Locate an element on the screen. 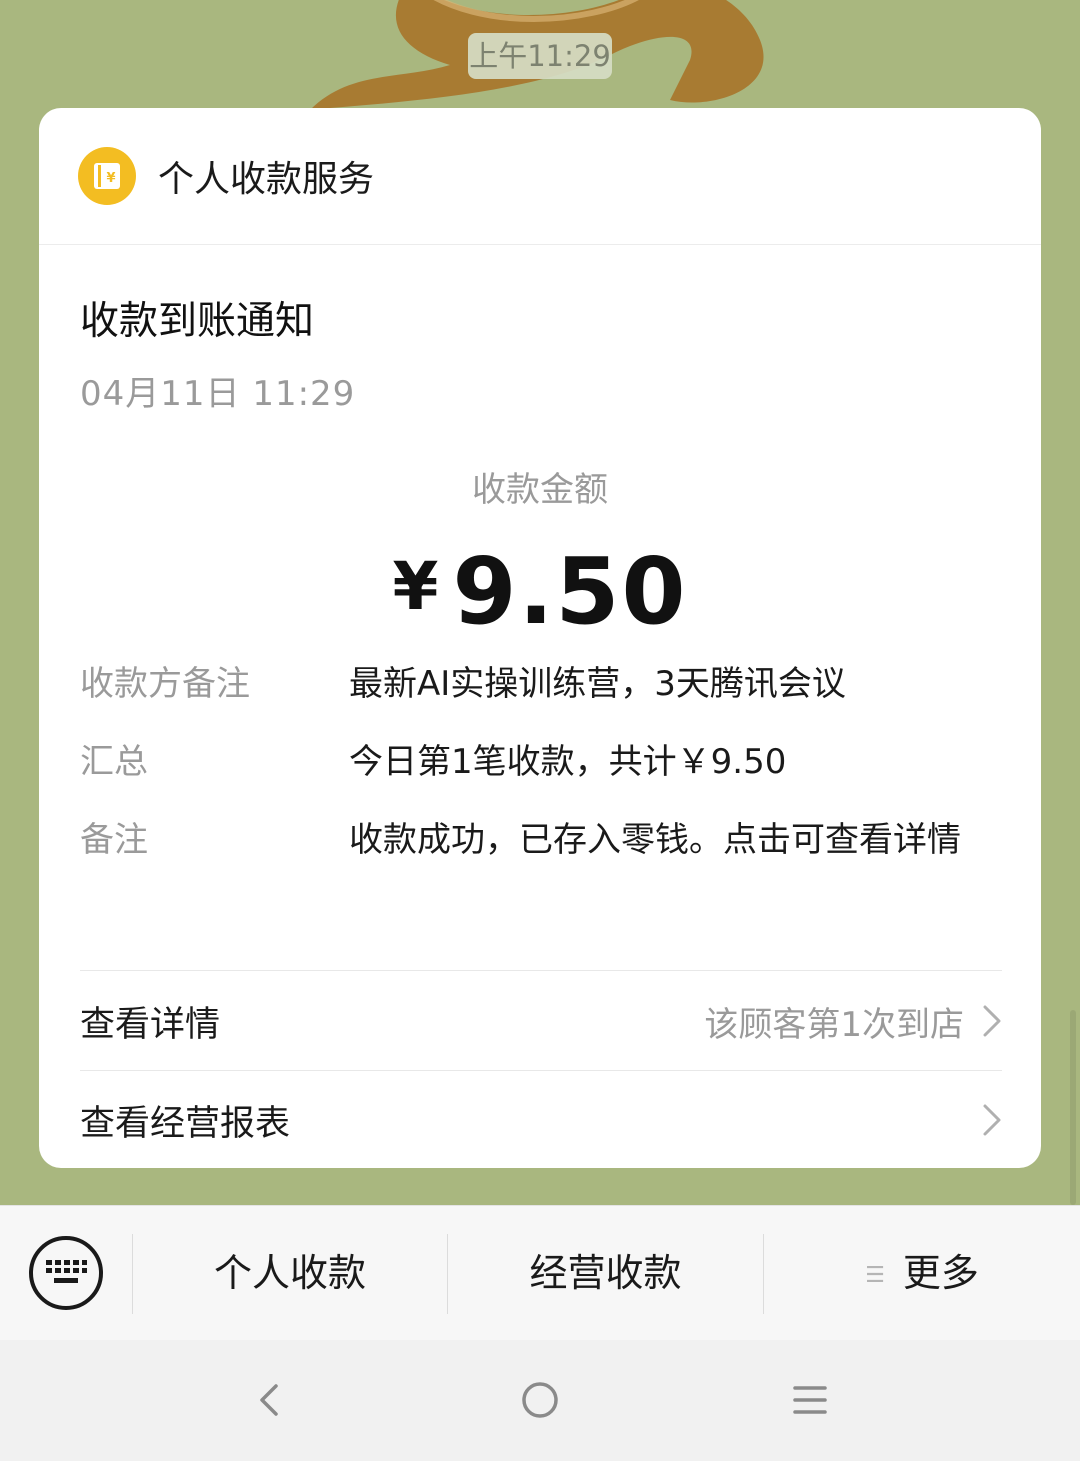 The width and height of the screenshot is (1080, 1461). back-icon is located at coordinates (270, 1400).